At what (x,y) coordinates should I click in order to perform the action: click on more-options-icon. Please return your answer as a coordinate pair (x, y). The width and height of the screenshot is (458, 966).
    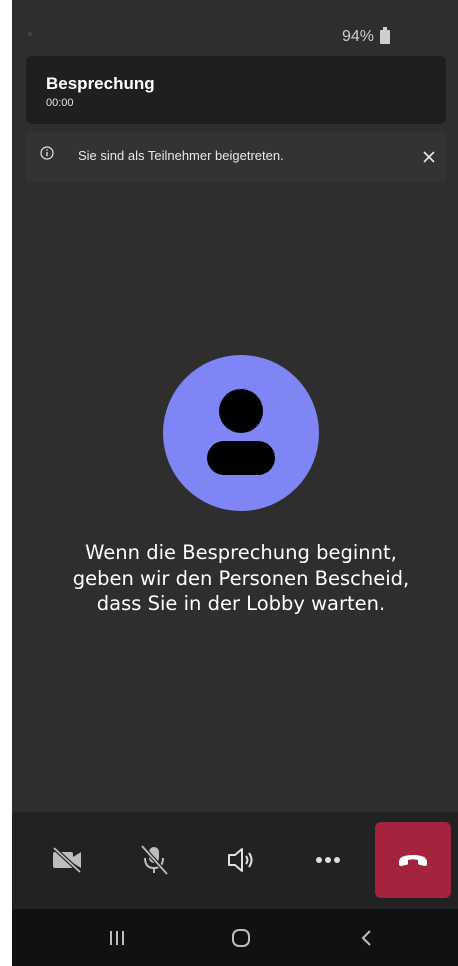
    Looking at the image, I should click on (328, 860).